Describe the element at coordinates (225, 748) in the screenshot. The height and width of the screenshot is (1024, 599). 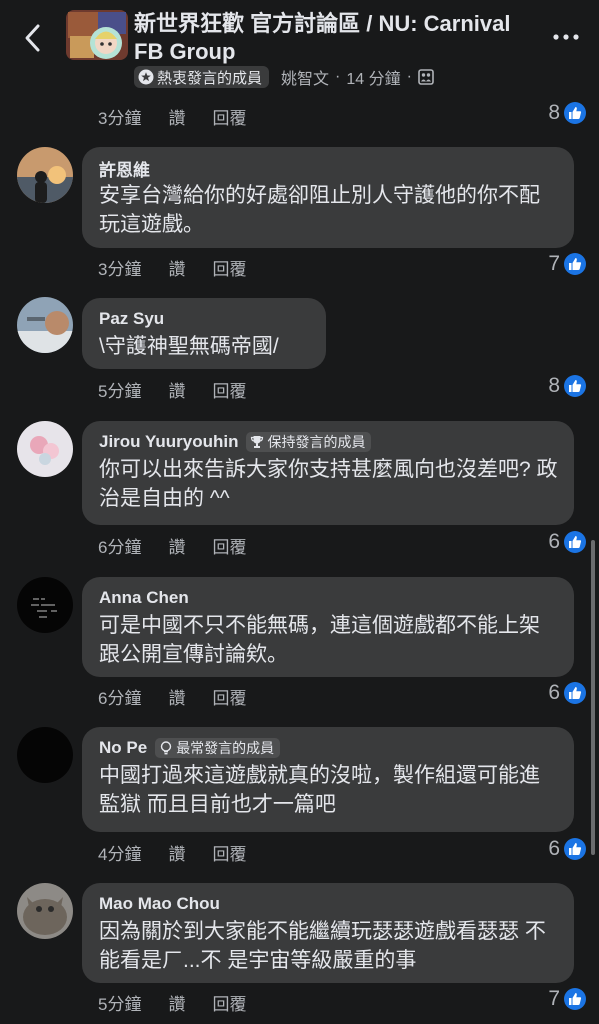
I see `member-badge-label: 最常發言的成員` at that location.